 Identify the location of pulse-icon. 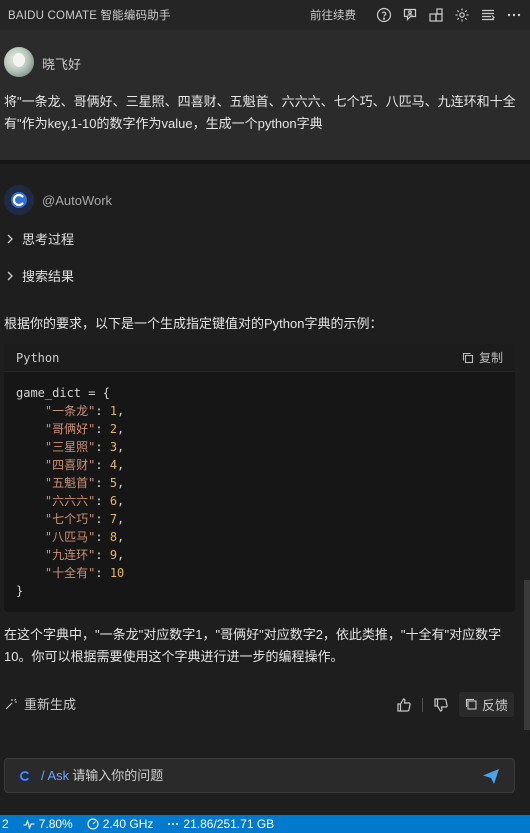
(29, 824).